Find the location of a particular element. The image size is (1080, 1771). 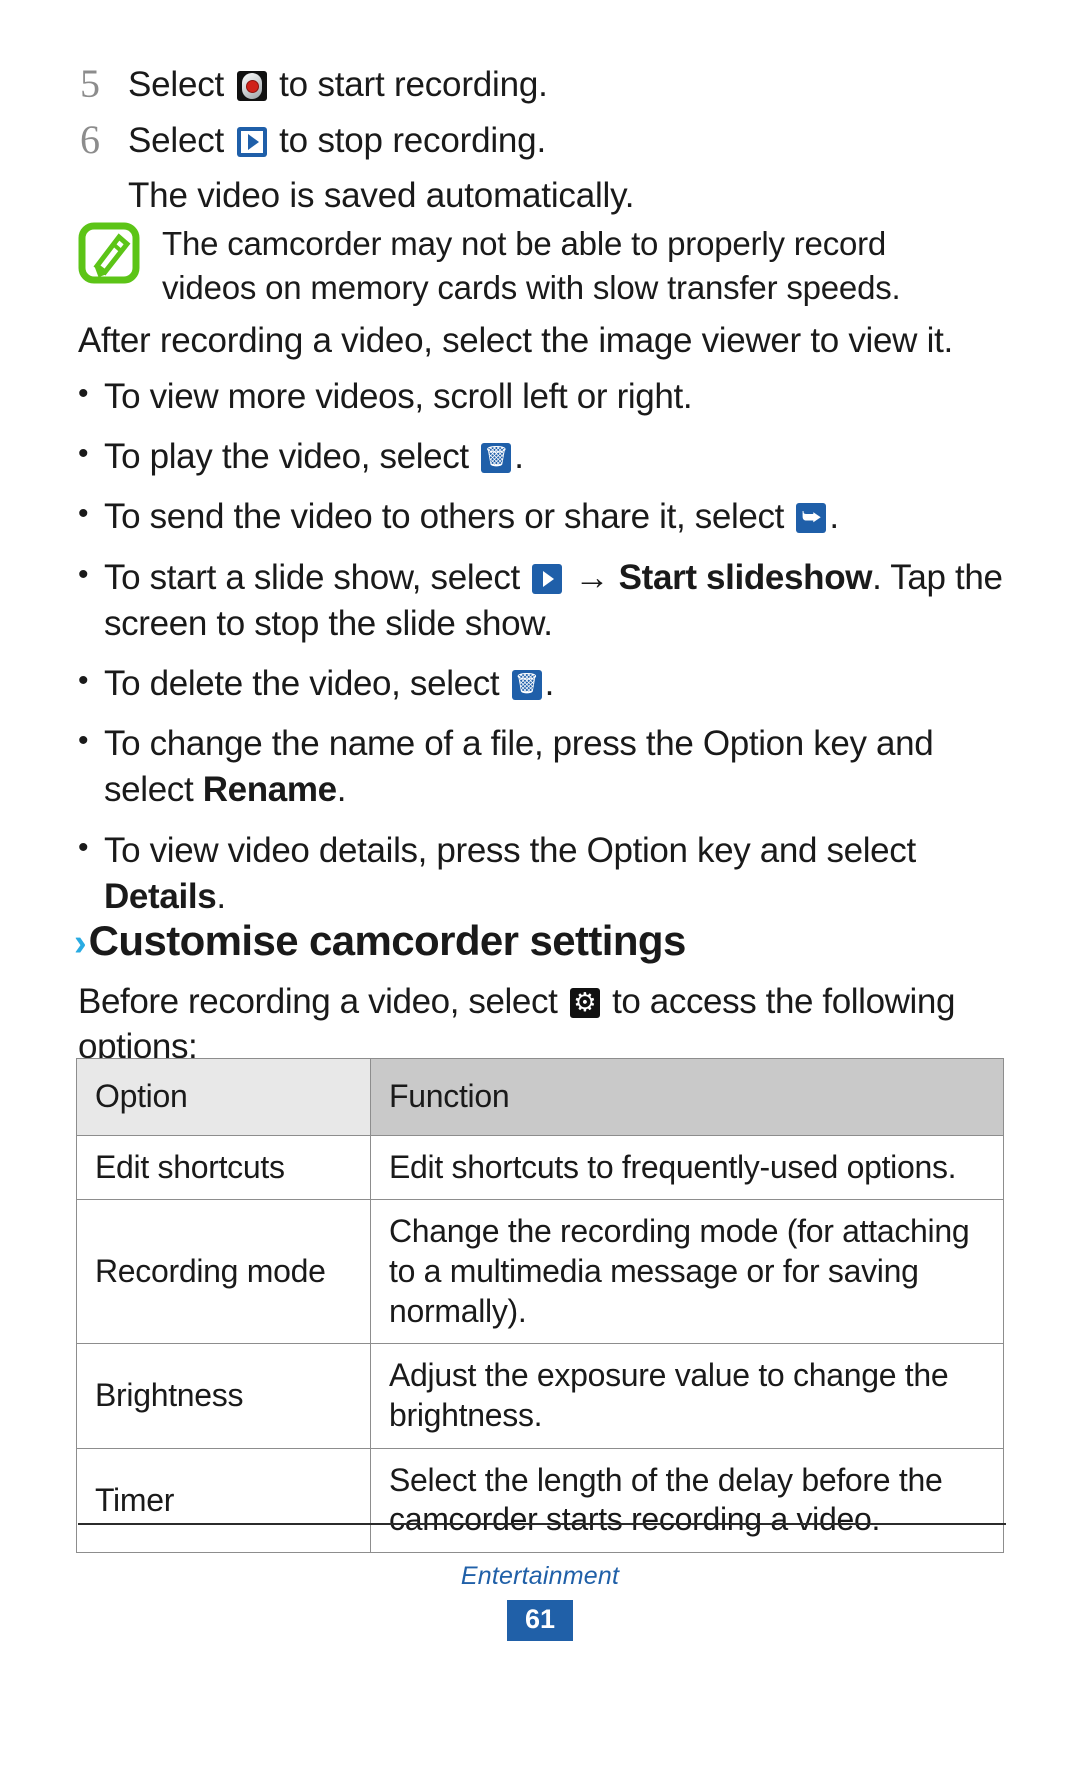

list-item: • To play the video, select . is located at coordinates (543, 457).